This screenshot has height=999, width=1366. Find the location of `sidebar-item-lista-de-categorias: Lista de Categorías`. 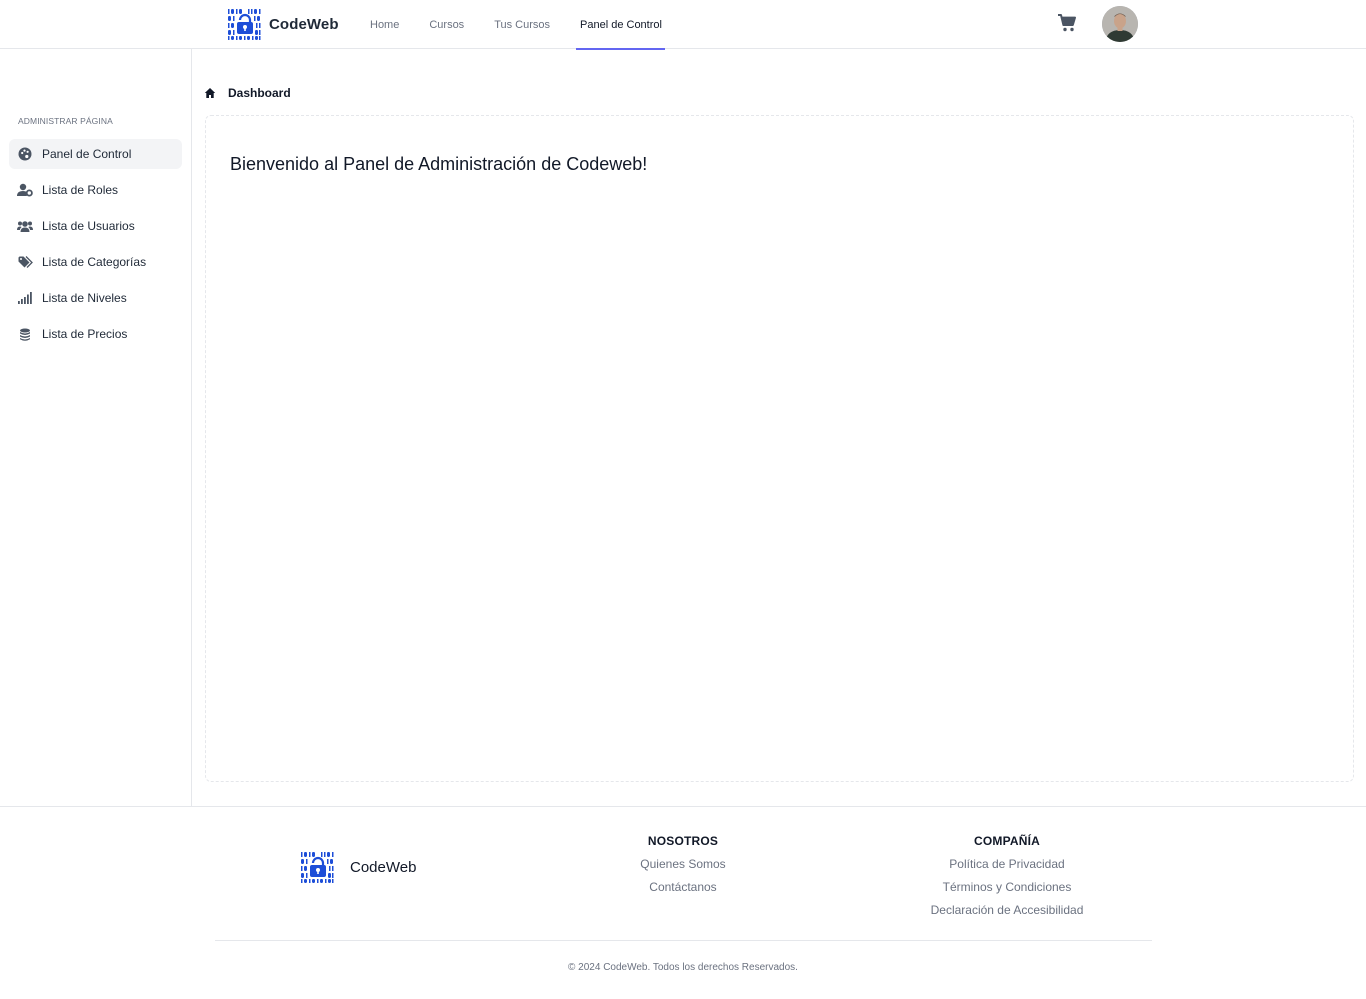

sidebar-item-lista-de-categorias: Lista de Categorías is located at coordinates (95, 262).